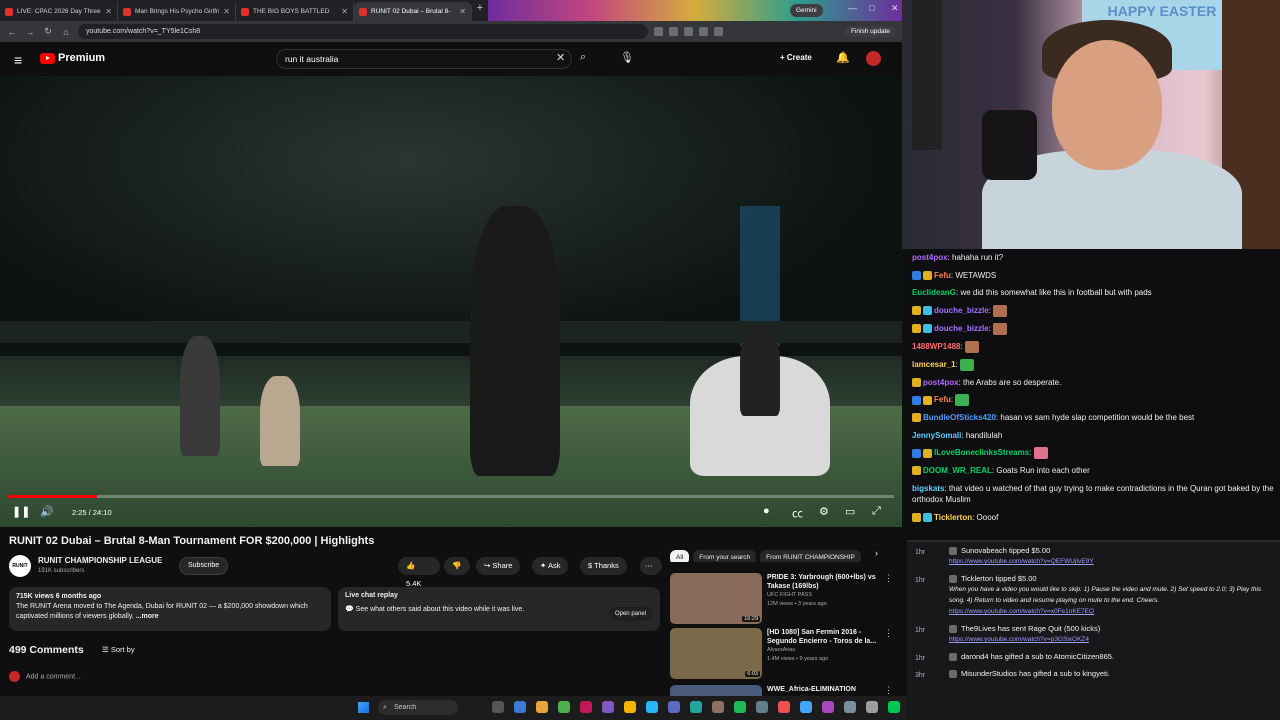 The width and height of the screenshot is (1280, 720). I want to click on chat-username: JennySomali, so click(936, 435).